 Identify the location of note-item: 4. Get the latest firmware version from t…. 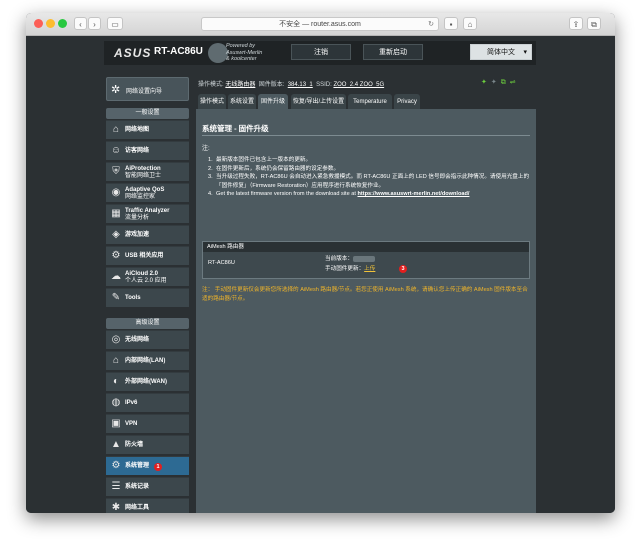
(339, 194).